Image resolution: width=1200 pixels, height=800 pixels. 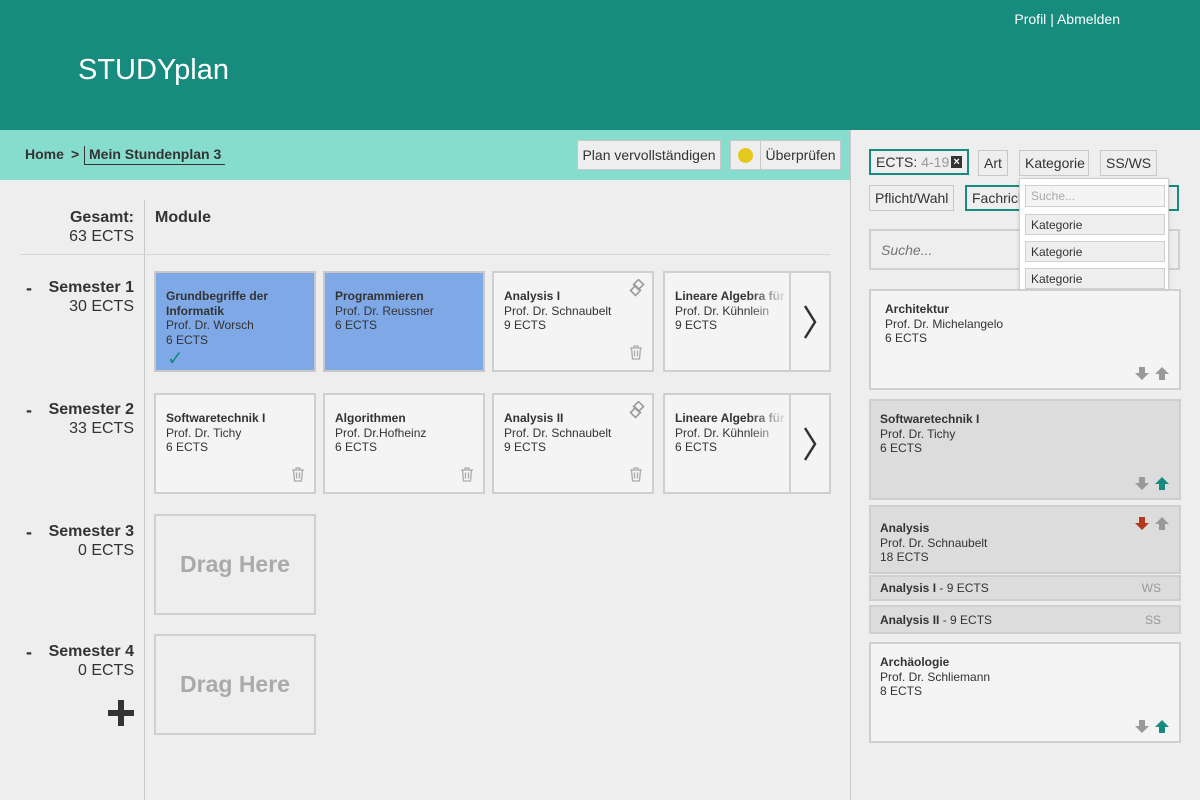 I want to click on collapse-semester-4-button: -, so click(x=29, y=652).